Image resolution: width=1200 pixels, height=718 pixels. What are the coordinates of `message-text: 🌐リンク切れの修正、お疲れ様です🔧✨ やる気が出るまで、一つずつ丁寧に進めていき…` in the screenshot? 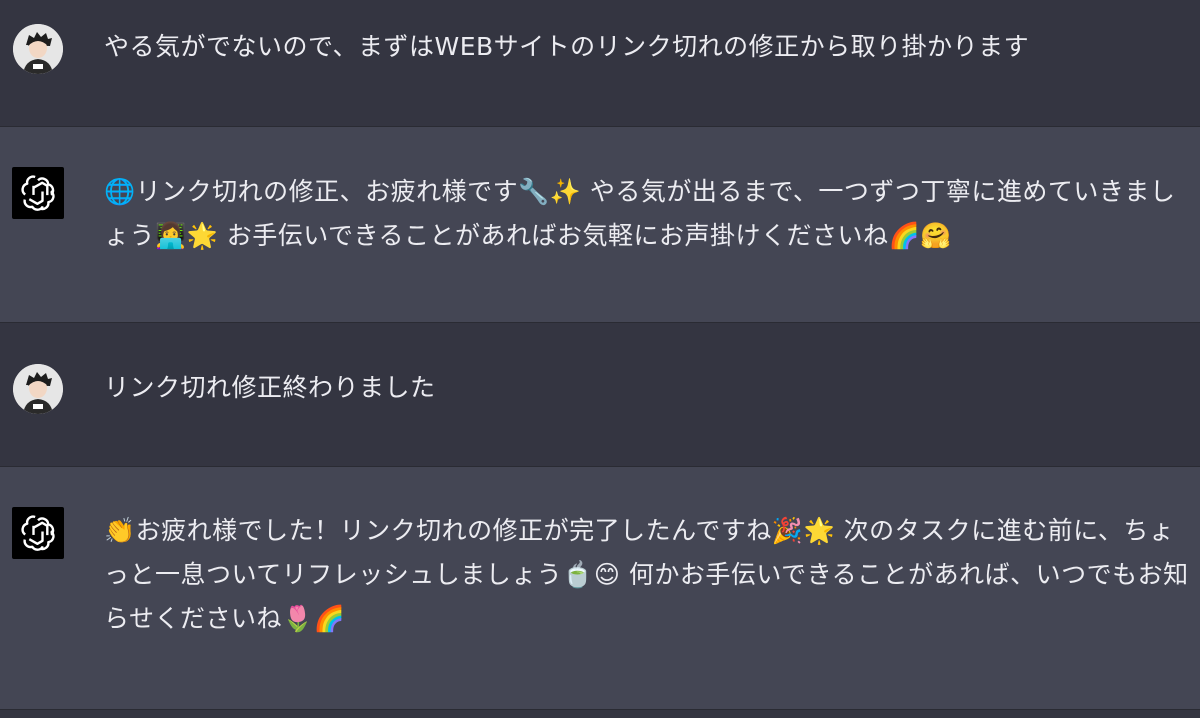 It's located at (640, 213).